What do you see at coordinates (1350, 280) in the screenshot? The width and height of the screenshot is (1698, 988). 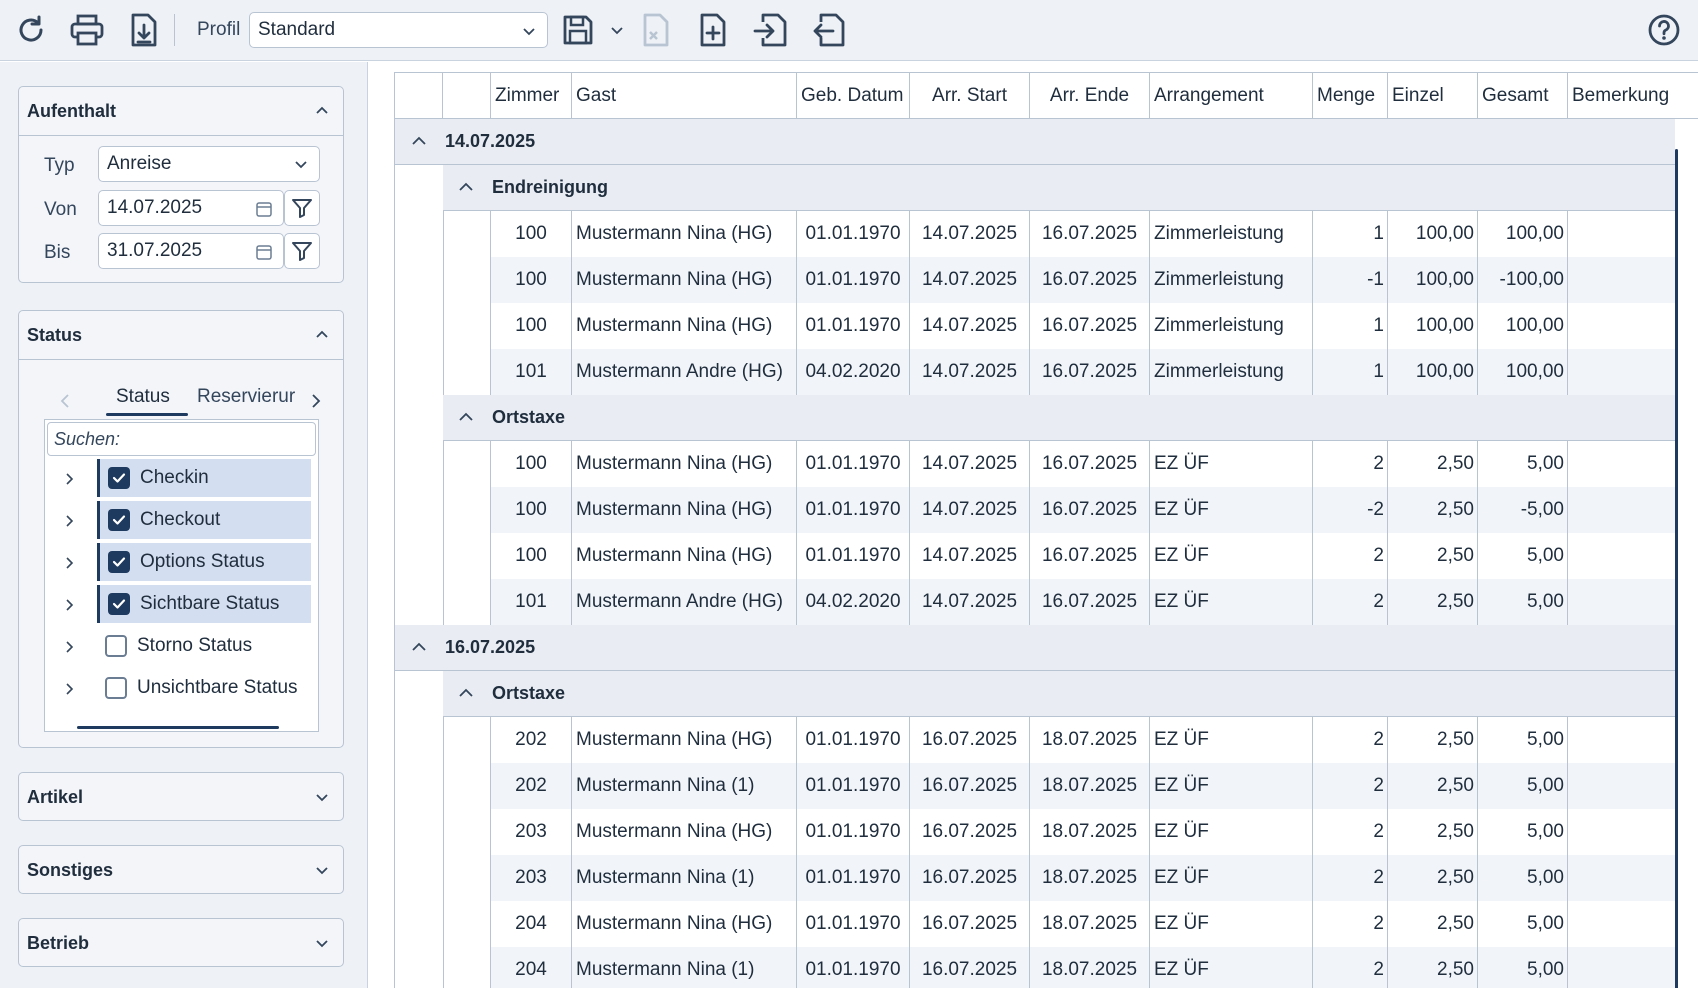 I see `table-cell: -1` at bounding box center [1350, 280].